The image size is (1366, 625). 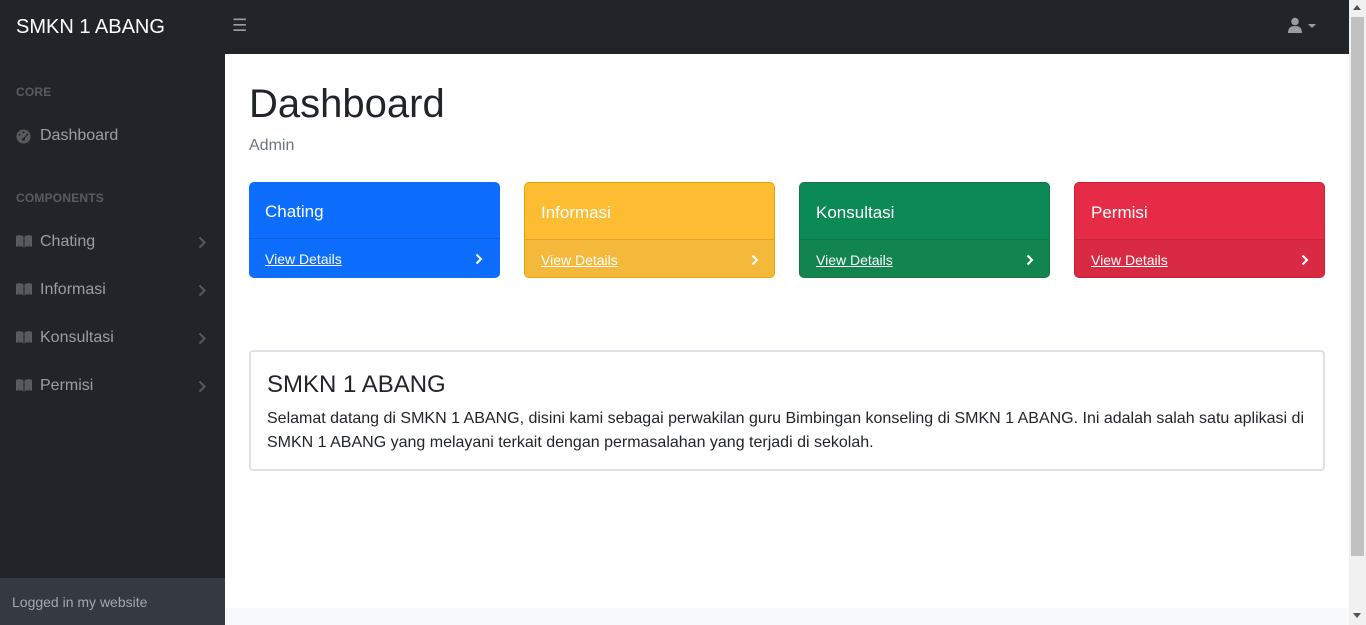 I want to click on card-title: Permisi, so click(x=1119, y=212).